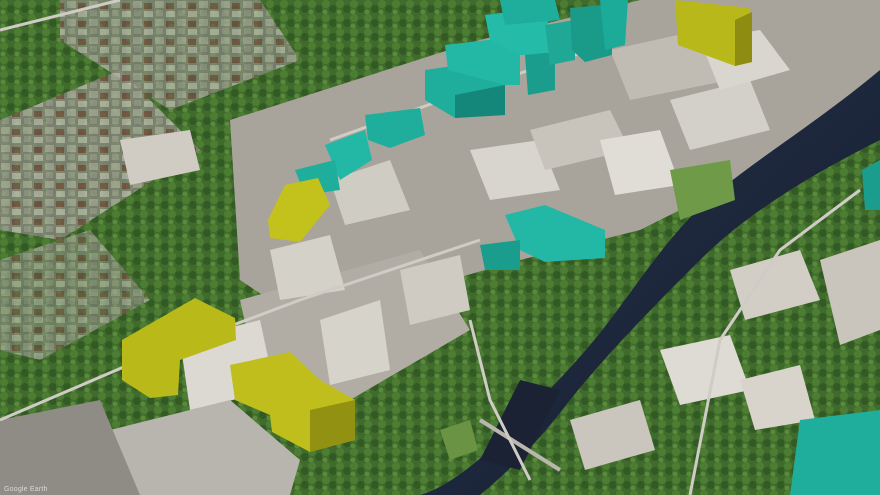  I want to click on map-attribution: Google Earth, so click(26, 489).